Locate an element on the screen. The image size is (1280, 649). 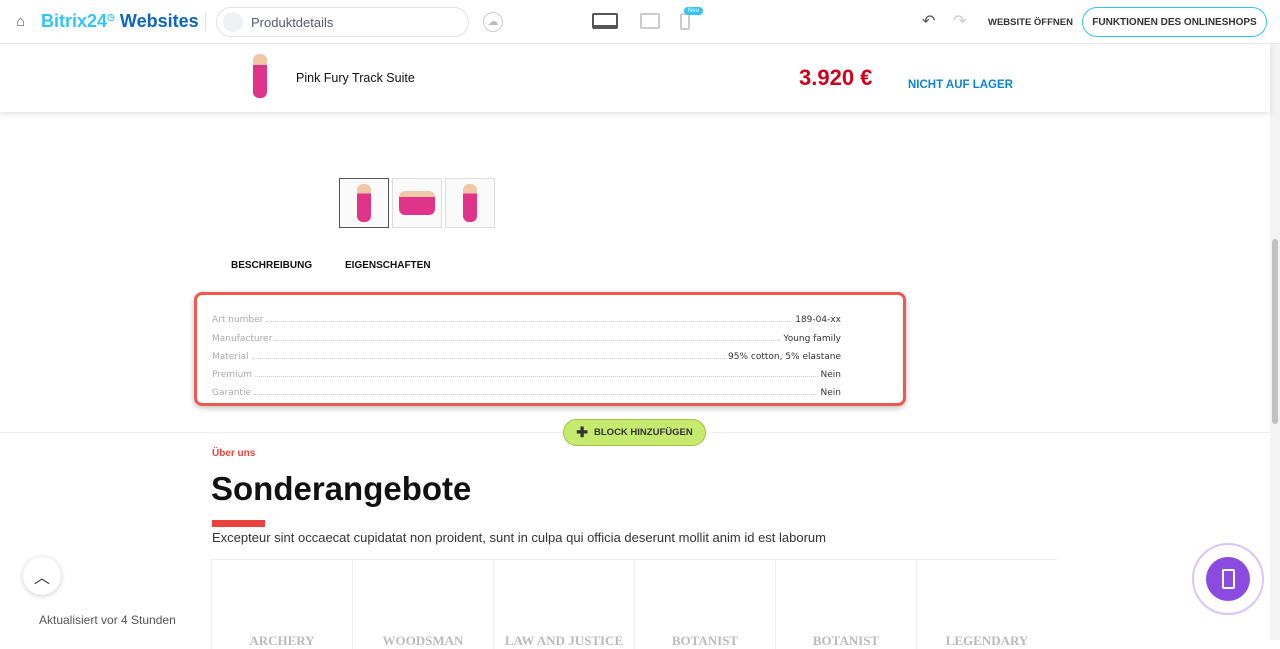
divider is located at coordinates (205, 22).